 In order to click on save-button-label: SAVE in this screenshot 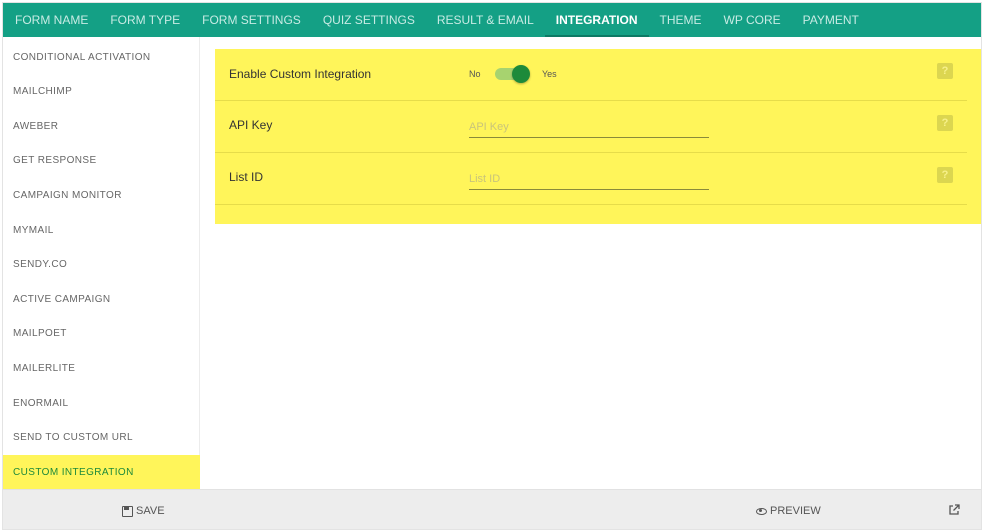, I will do `click(150, 511)`.